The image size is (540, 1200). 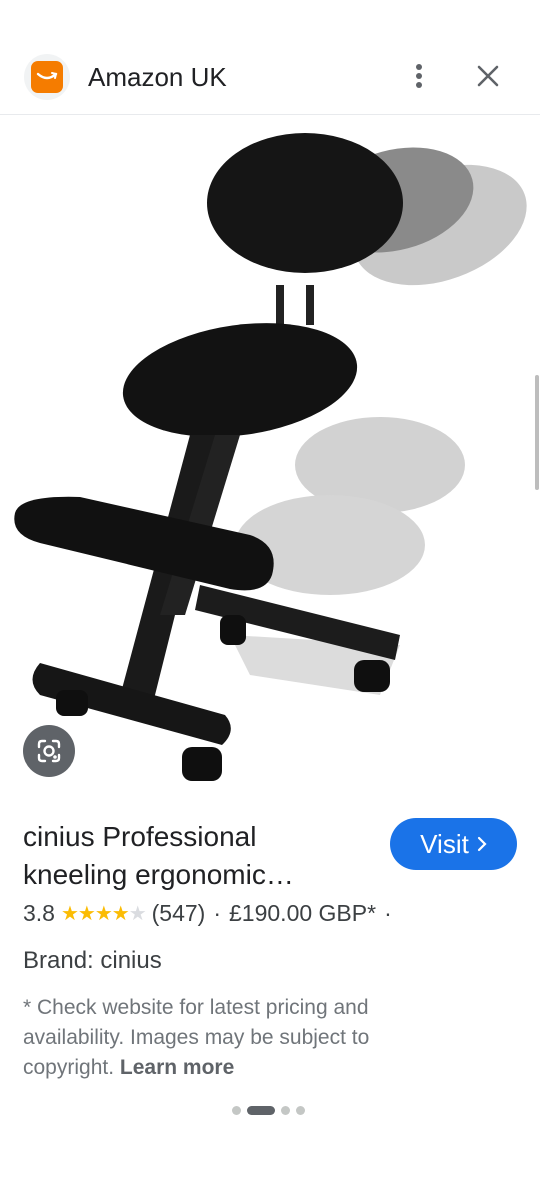 I want to click on site-logo, so click(x=47, y=77).